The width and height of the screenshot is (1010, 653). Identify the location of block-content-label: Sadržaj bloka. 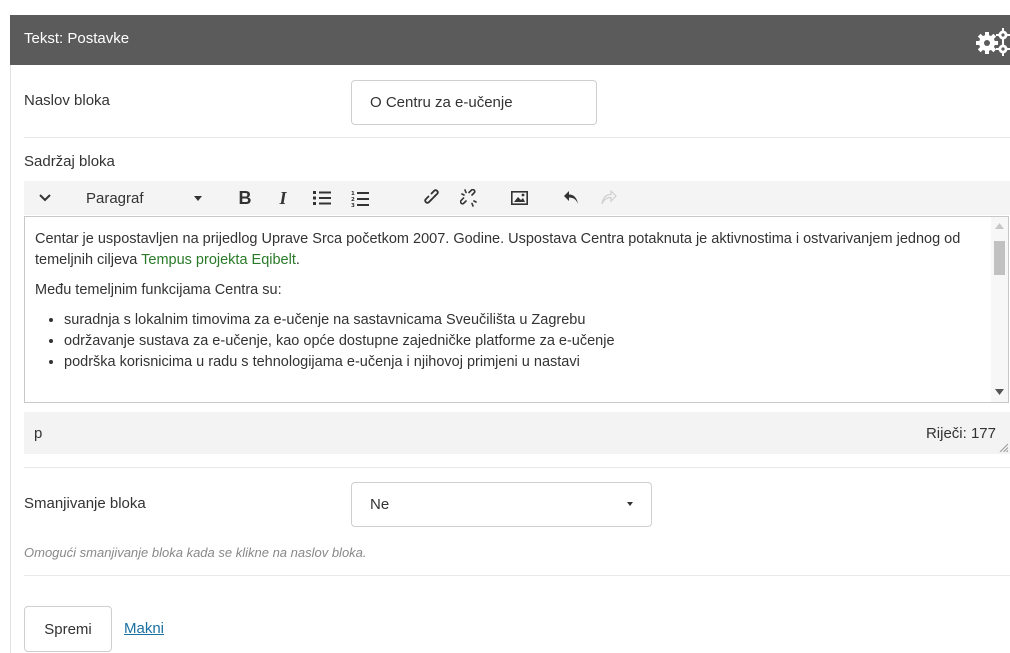
(69, 161).